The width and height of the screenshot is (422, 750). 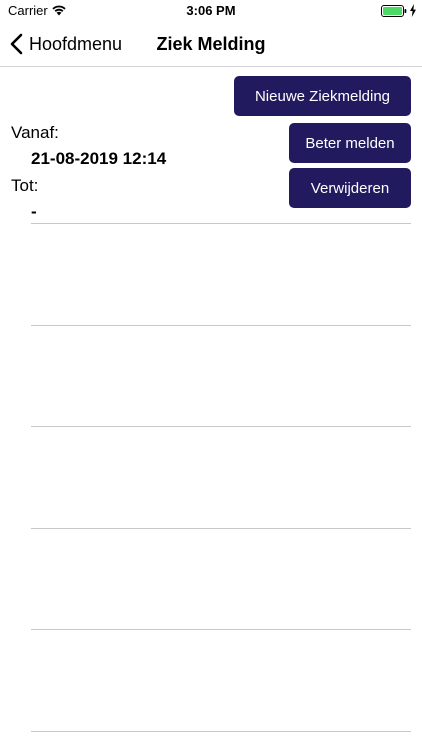 I want to click on to-label: Tot:, so click(x=25, y=185).